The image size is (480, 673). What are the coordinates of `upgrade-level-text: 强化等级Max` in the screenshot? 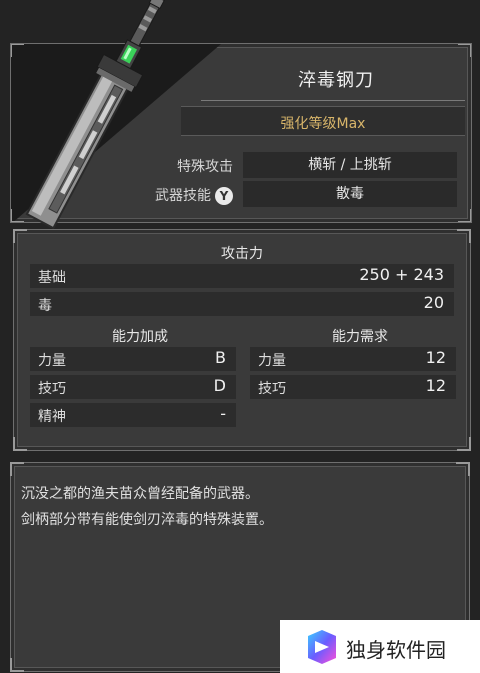 It's located at (323, 124).